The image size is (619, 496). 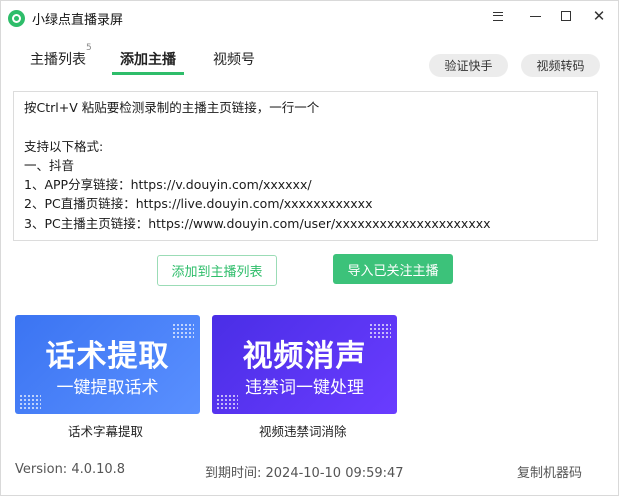 I want to click on tab-video-account: 视频号, so click(x=234, y=59).